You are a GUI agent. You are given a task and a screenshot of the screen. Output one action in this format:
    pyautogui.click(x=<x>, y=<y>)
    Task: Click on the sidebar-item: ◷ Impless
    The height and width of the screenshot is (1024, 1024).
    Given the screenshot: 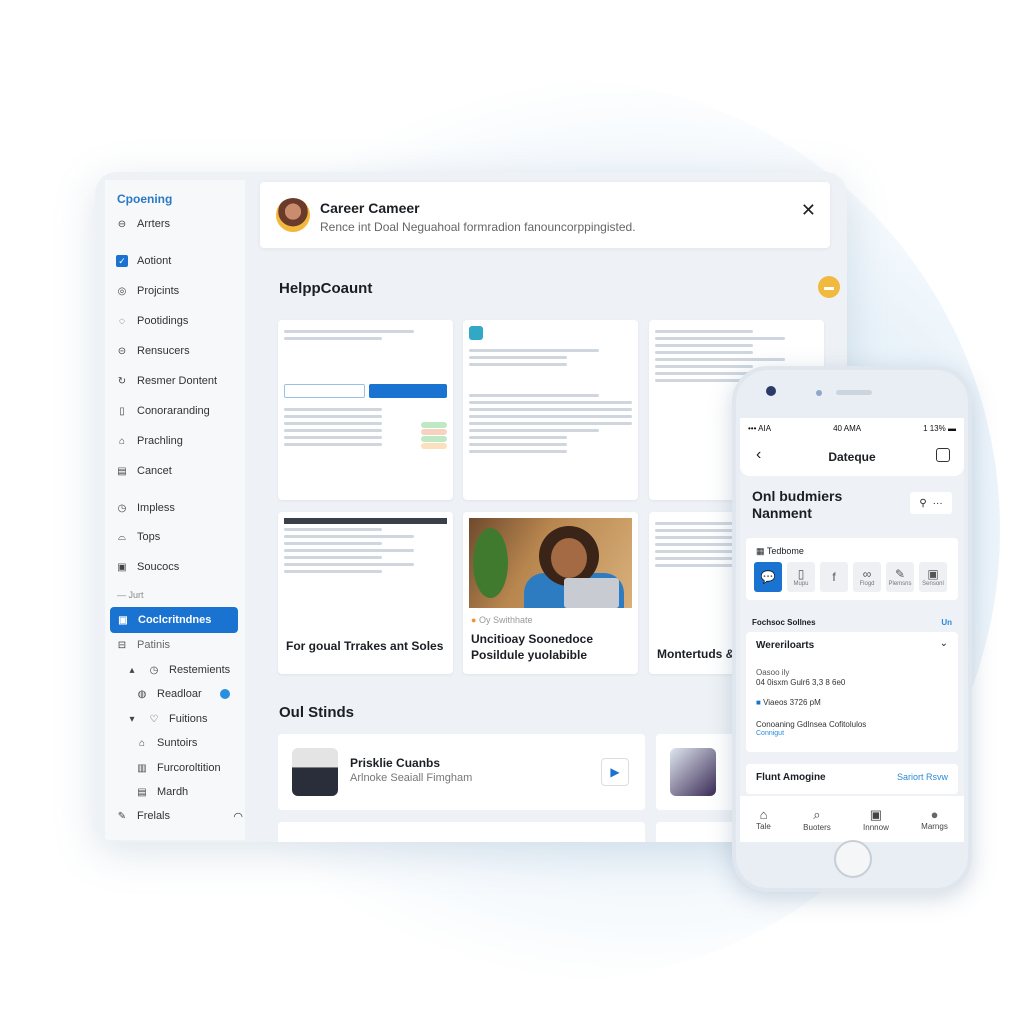 What is the action you would take?
    pyautogui.click(x=145, y=508)
    